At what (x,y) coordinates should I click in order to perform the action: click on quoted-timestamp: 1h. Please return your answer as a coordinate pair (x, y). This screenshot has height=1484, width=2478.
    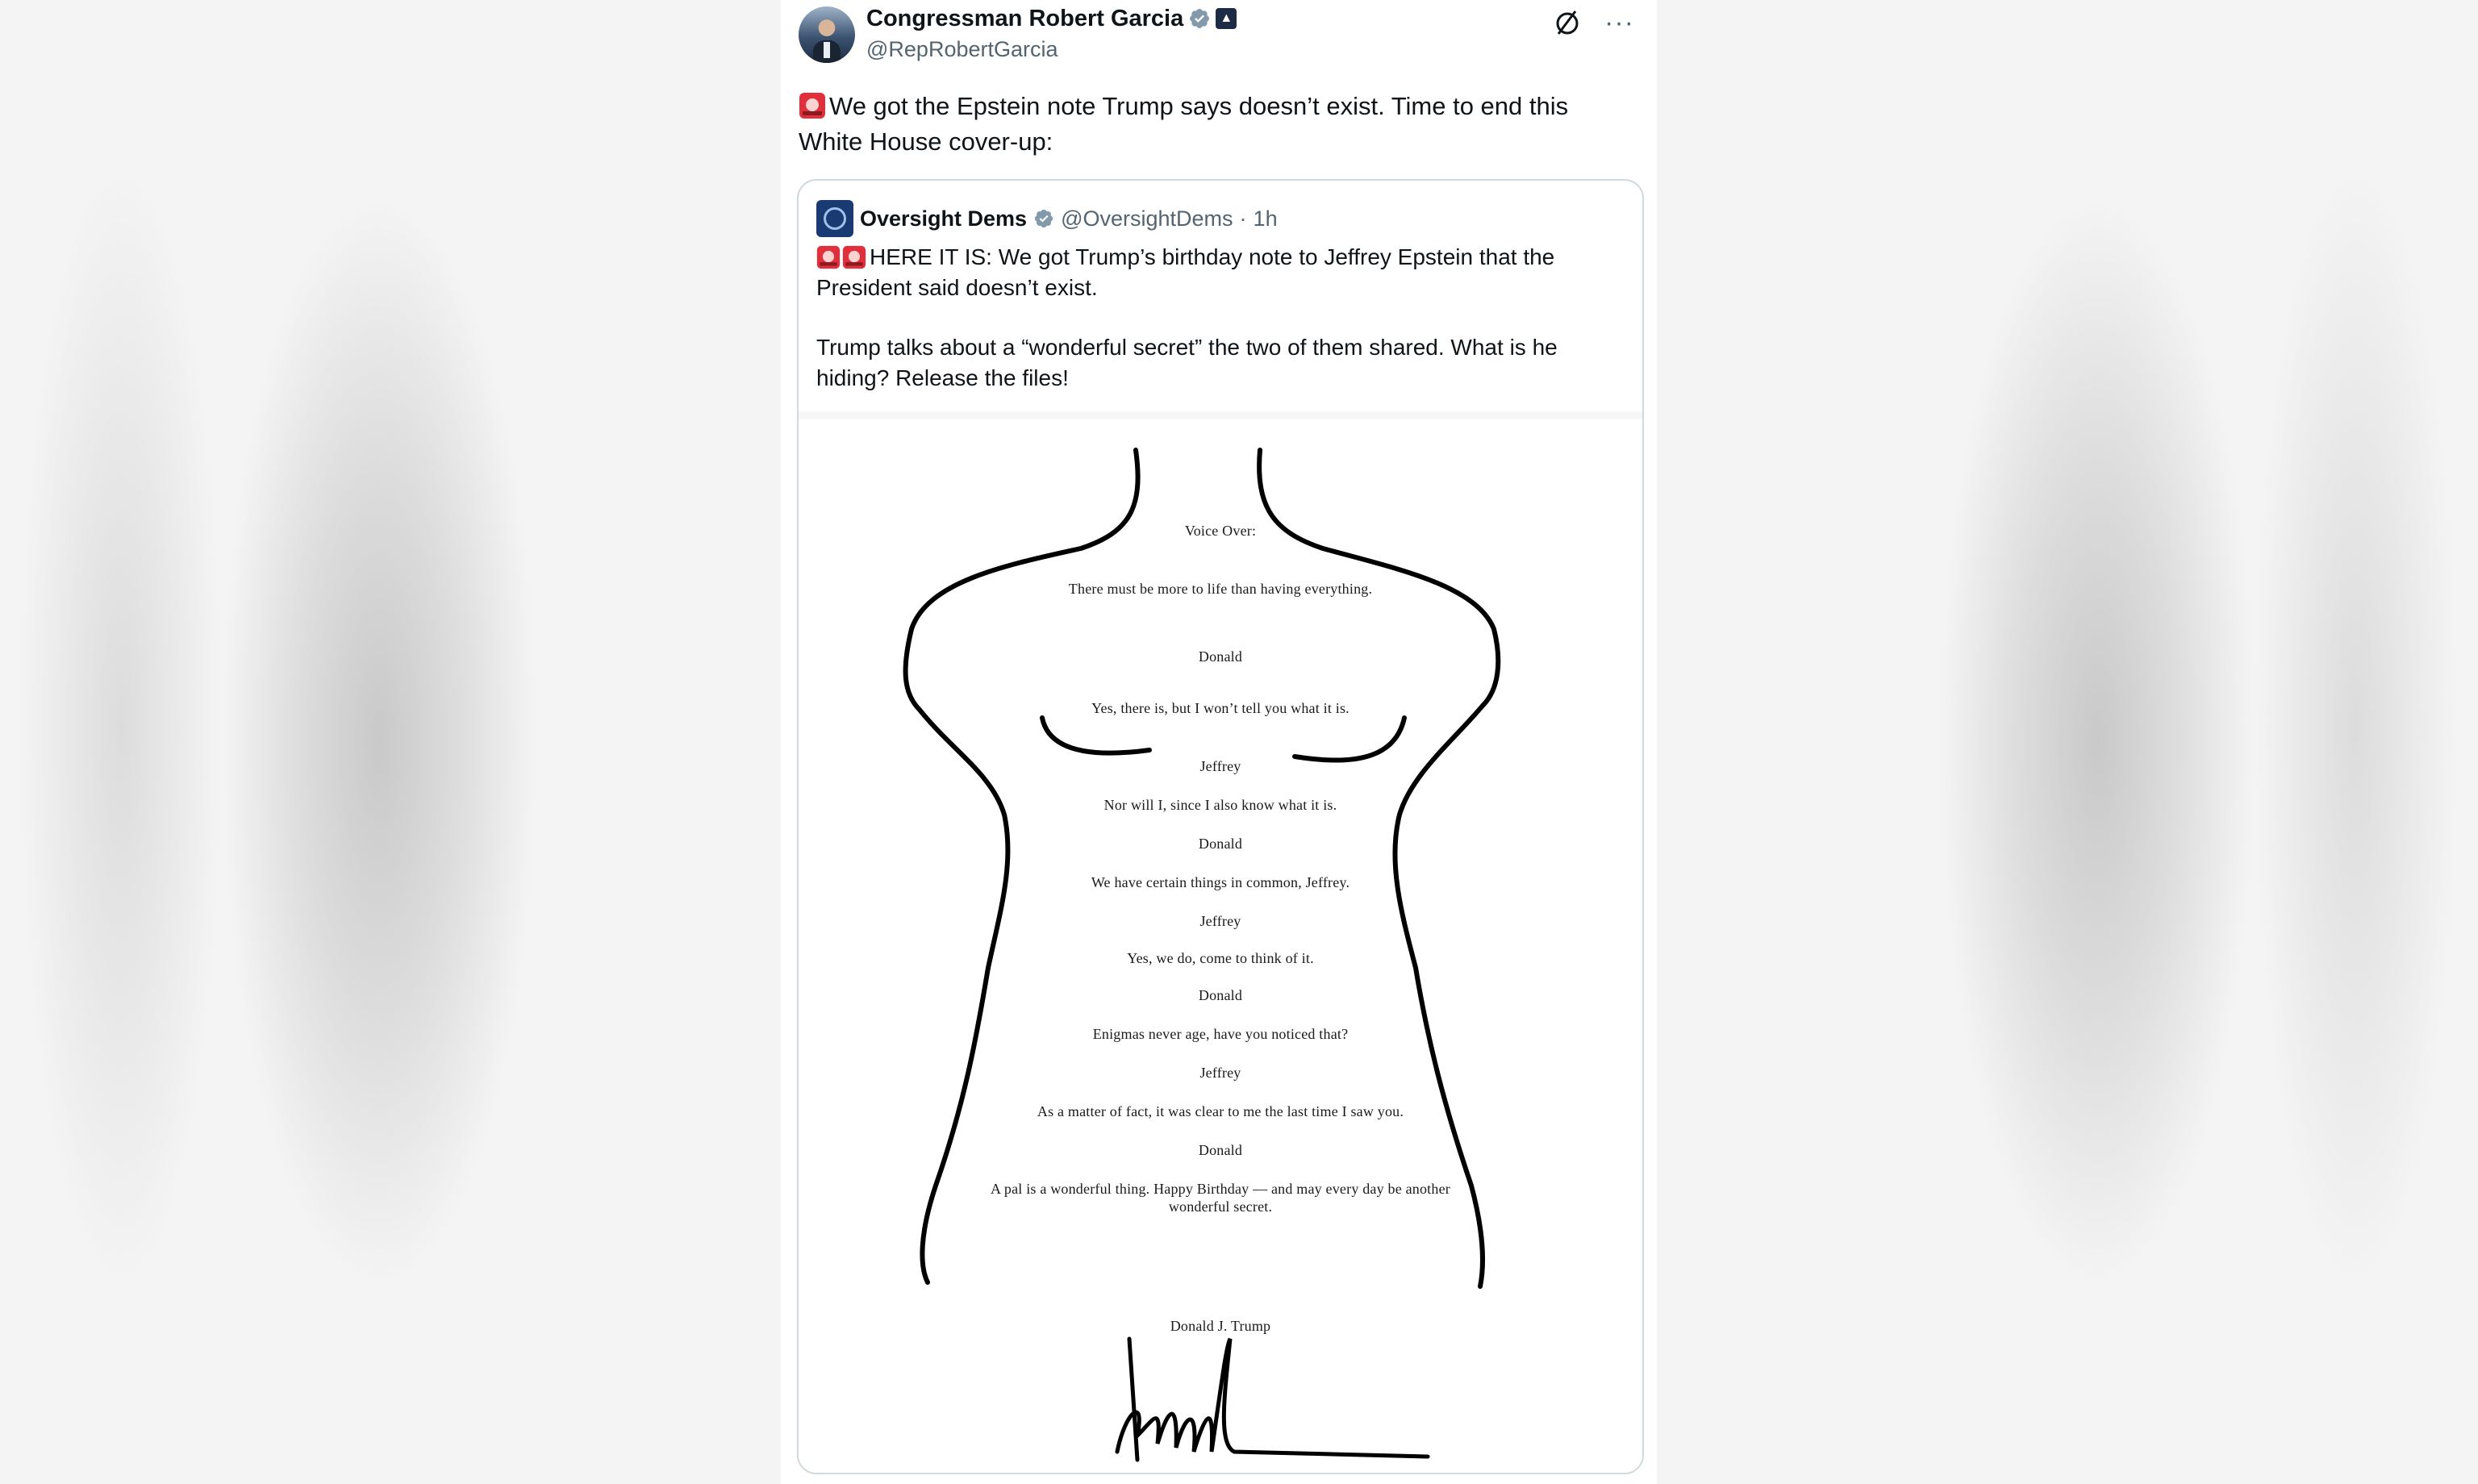
    Looking at the image, I should click on (1266, 218).